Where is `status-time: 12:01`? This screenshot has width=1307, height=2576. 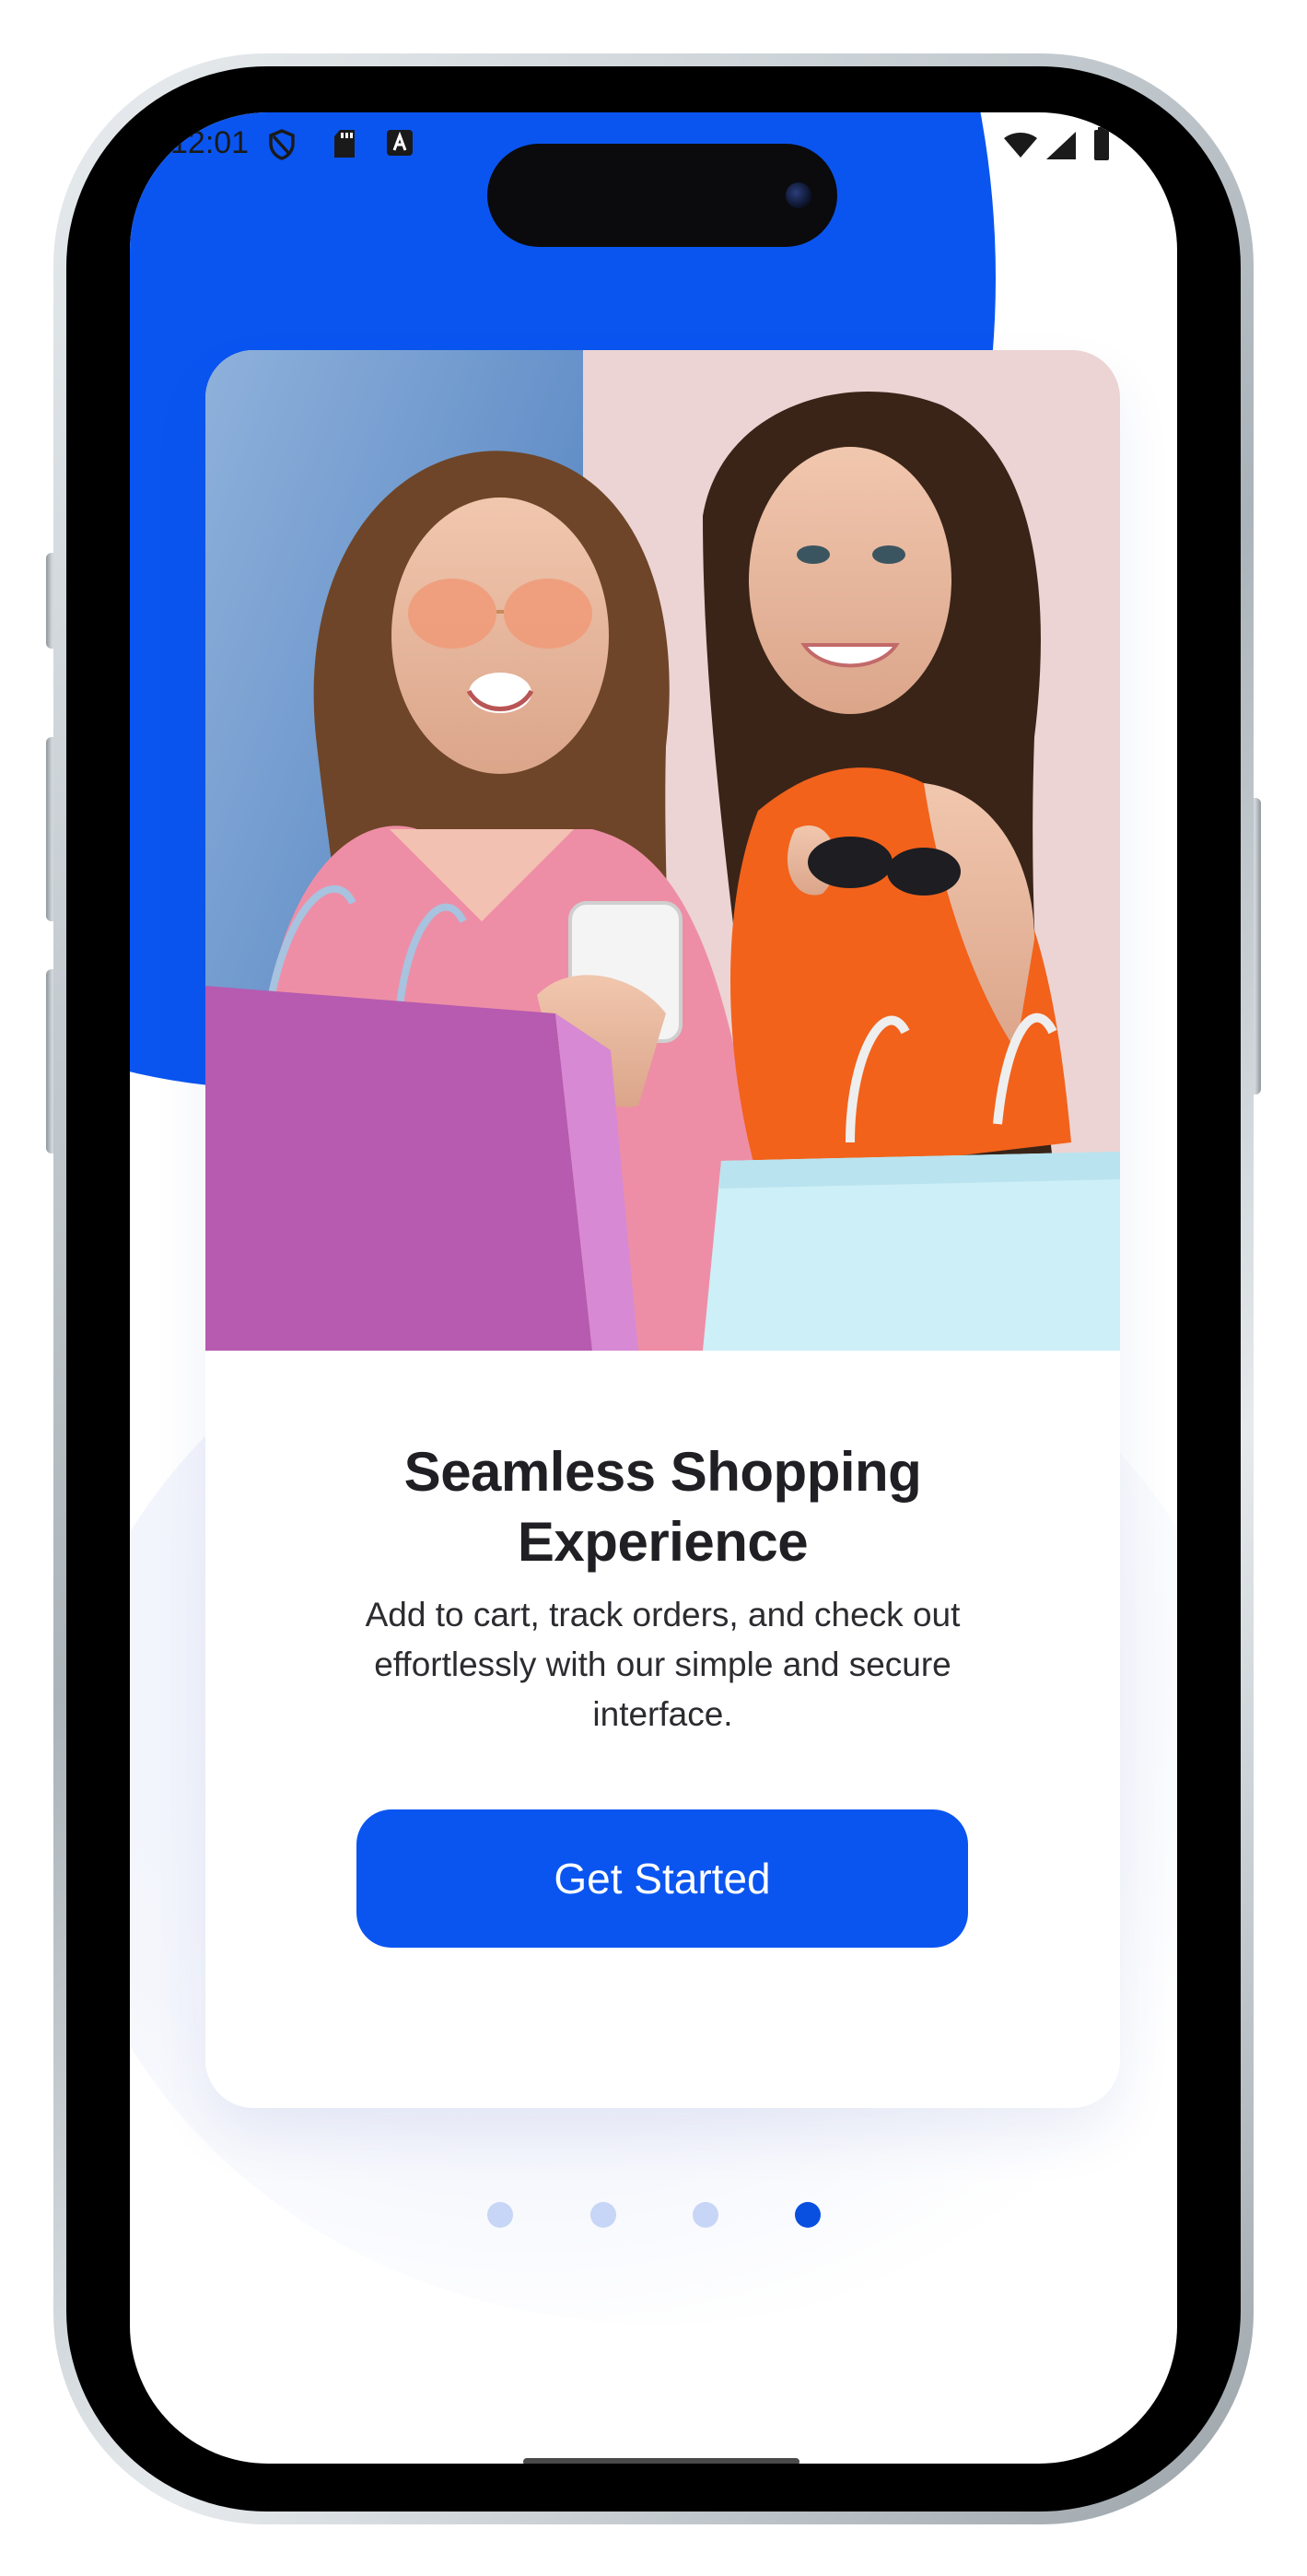 status-time: 12:01 is located at coordinates (210, 142).